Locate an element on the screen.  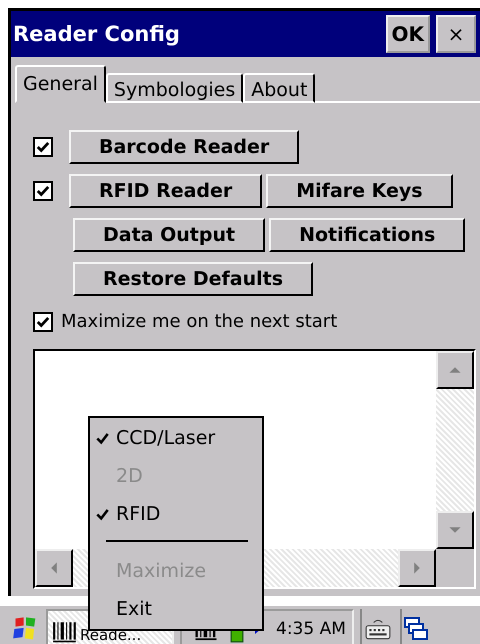
window-title: Reader Config is located at coordinates (96, 34).